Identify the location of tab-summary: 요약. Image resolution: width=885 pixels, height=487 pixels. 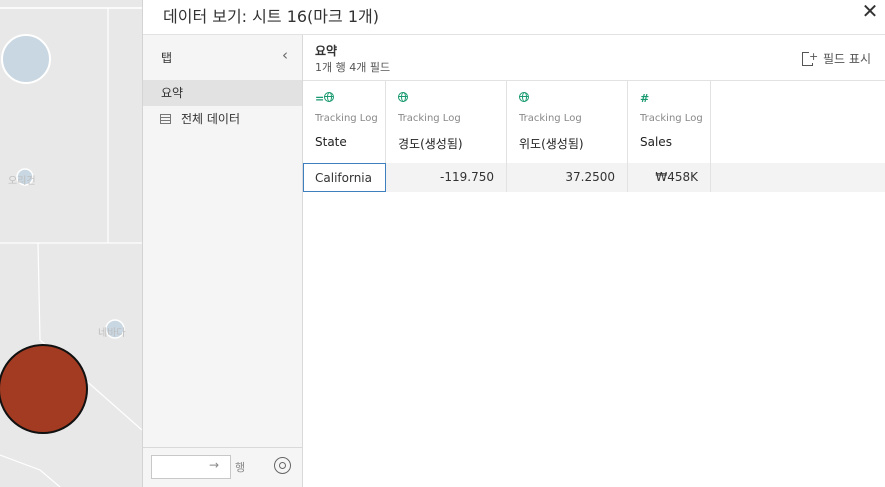
(222, 93).